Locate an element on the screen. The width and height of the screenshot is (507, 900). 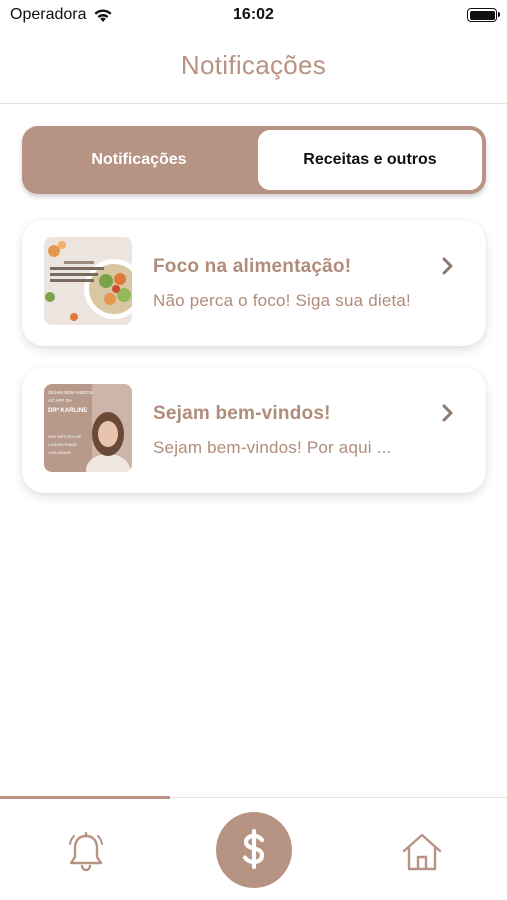
battery-icon is located at coordinates (483, 15).